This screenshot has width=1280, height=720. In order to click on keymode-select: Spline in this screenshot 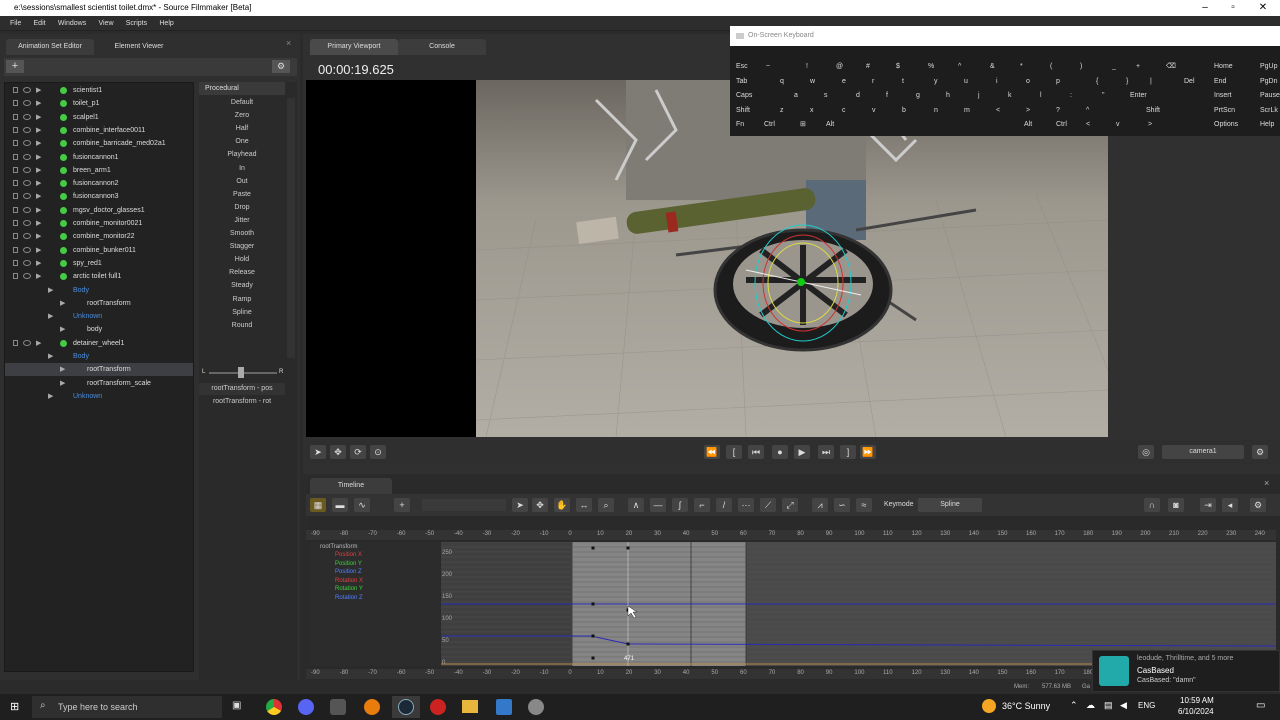, I will do `click(950, 505)`.